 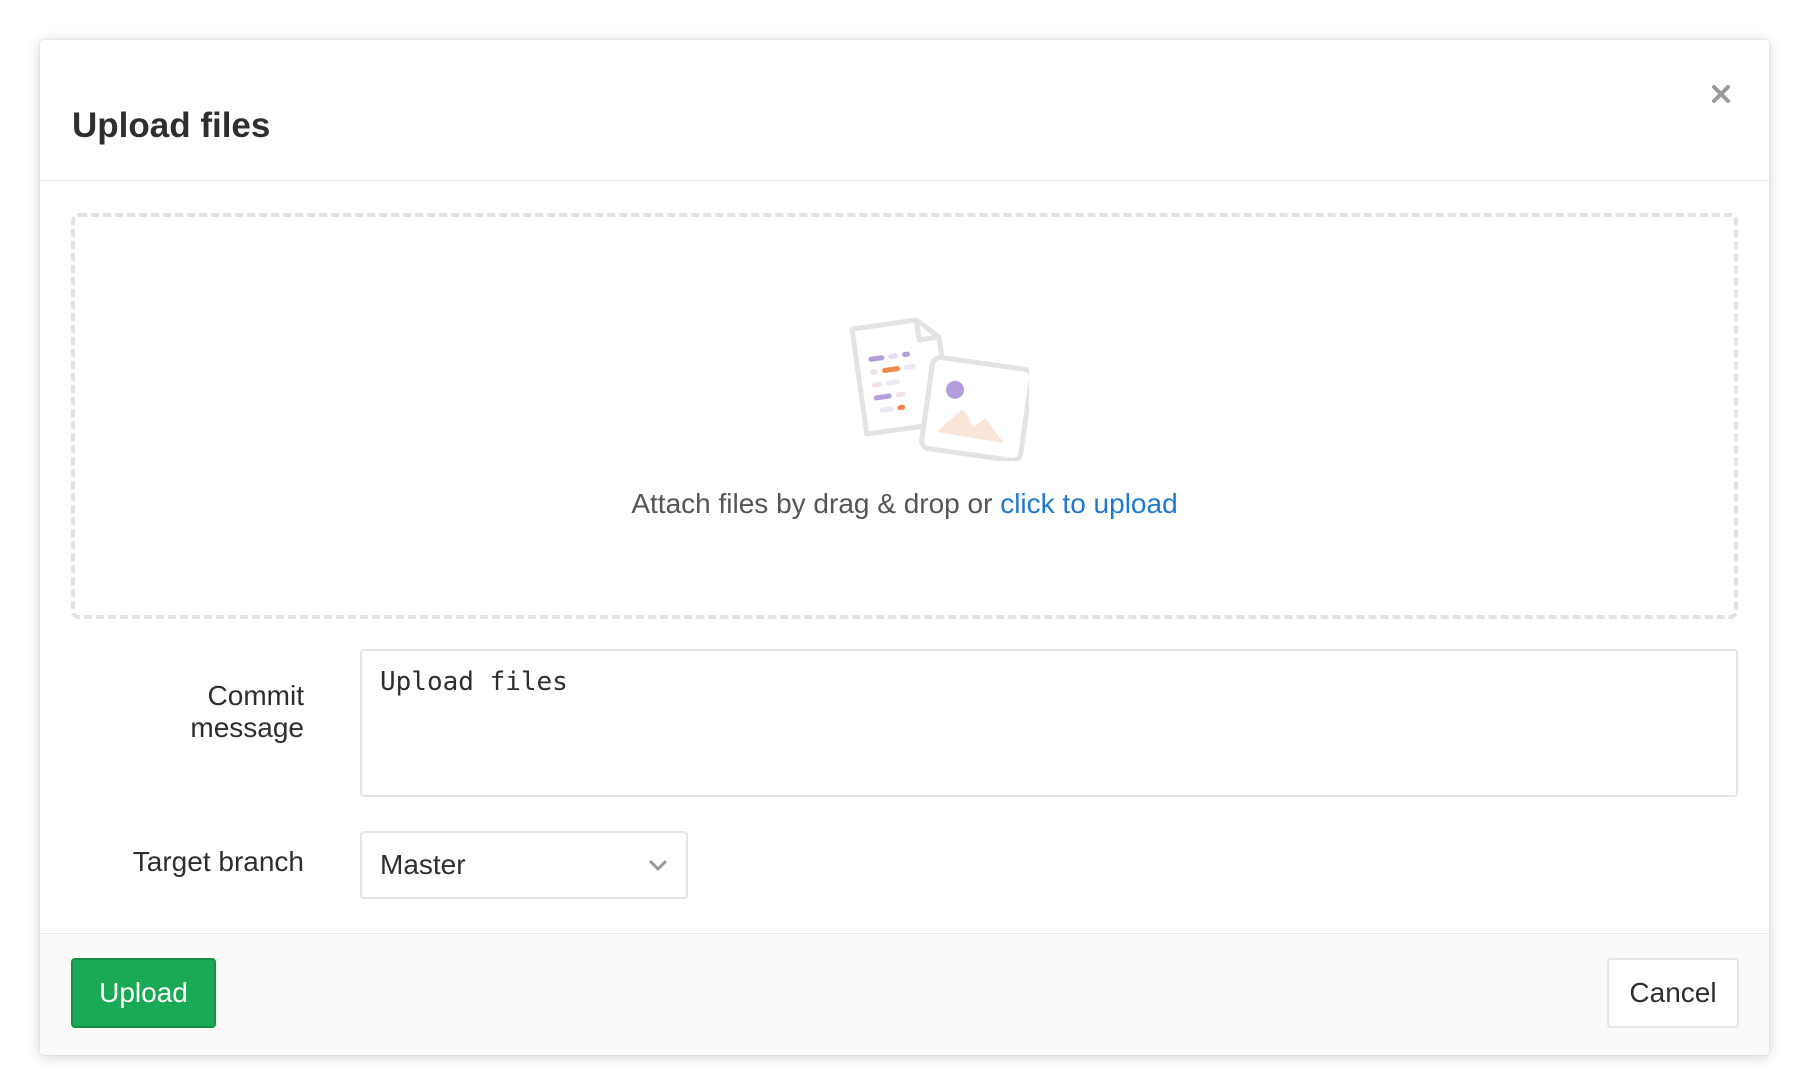 What do you see at coordinates (1049, 723) in the screenshot?
I see `commit-message-input: Upload files` at bounding box center [1049, 723].